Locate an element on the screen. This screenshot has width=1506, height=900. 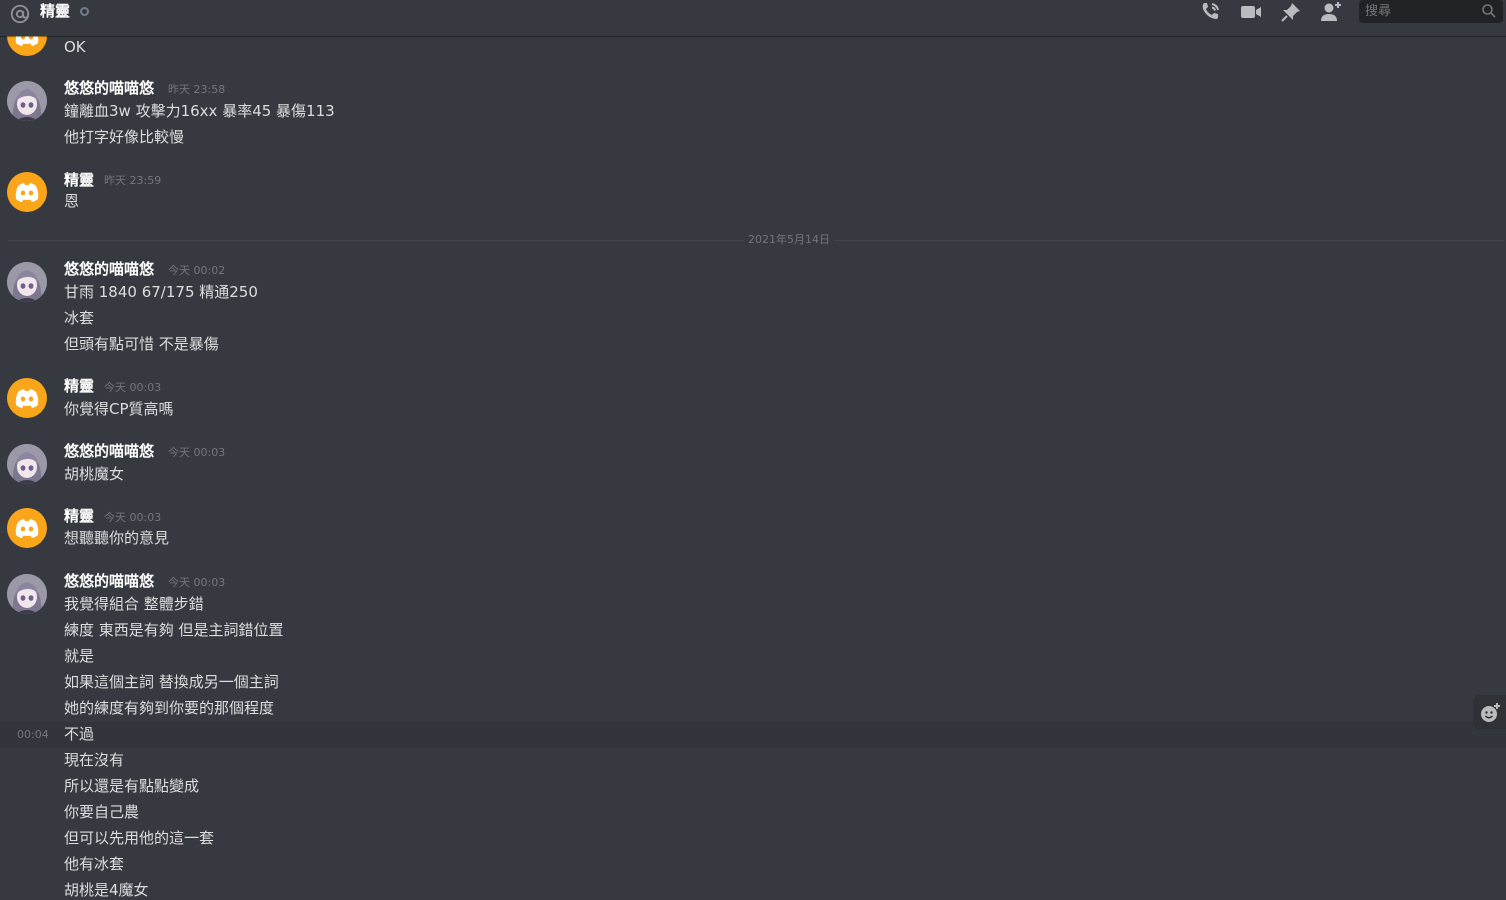
status-offline-icon is located at coordinates (84, 11).